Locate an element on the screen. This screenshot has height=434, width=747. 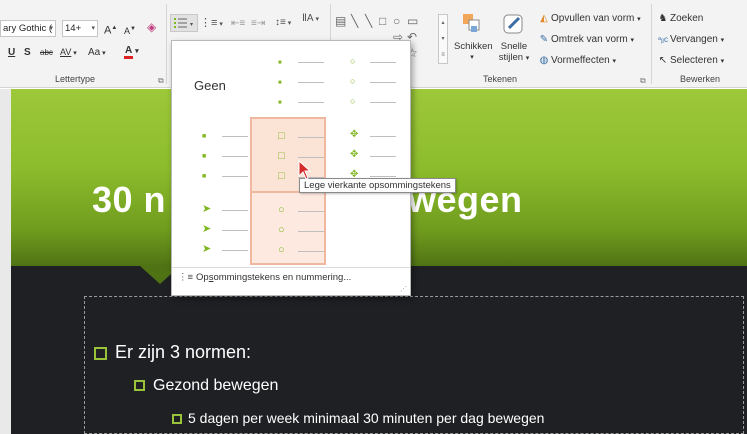
line-spacing-button: ↕≡ ▾ is located at coordinates (283, 23).